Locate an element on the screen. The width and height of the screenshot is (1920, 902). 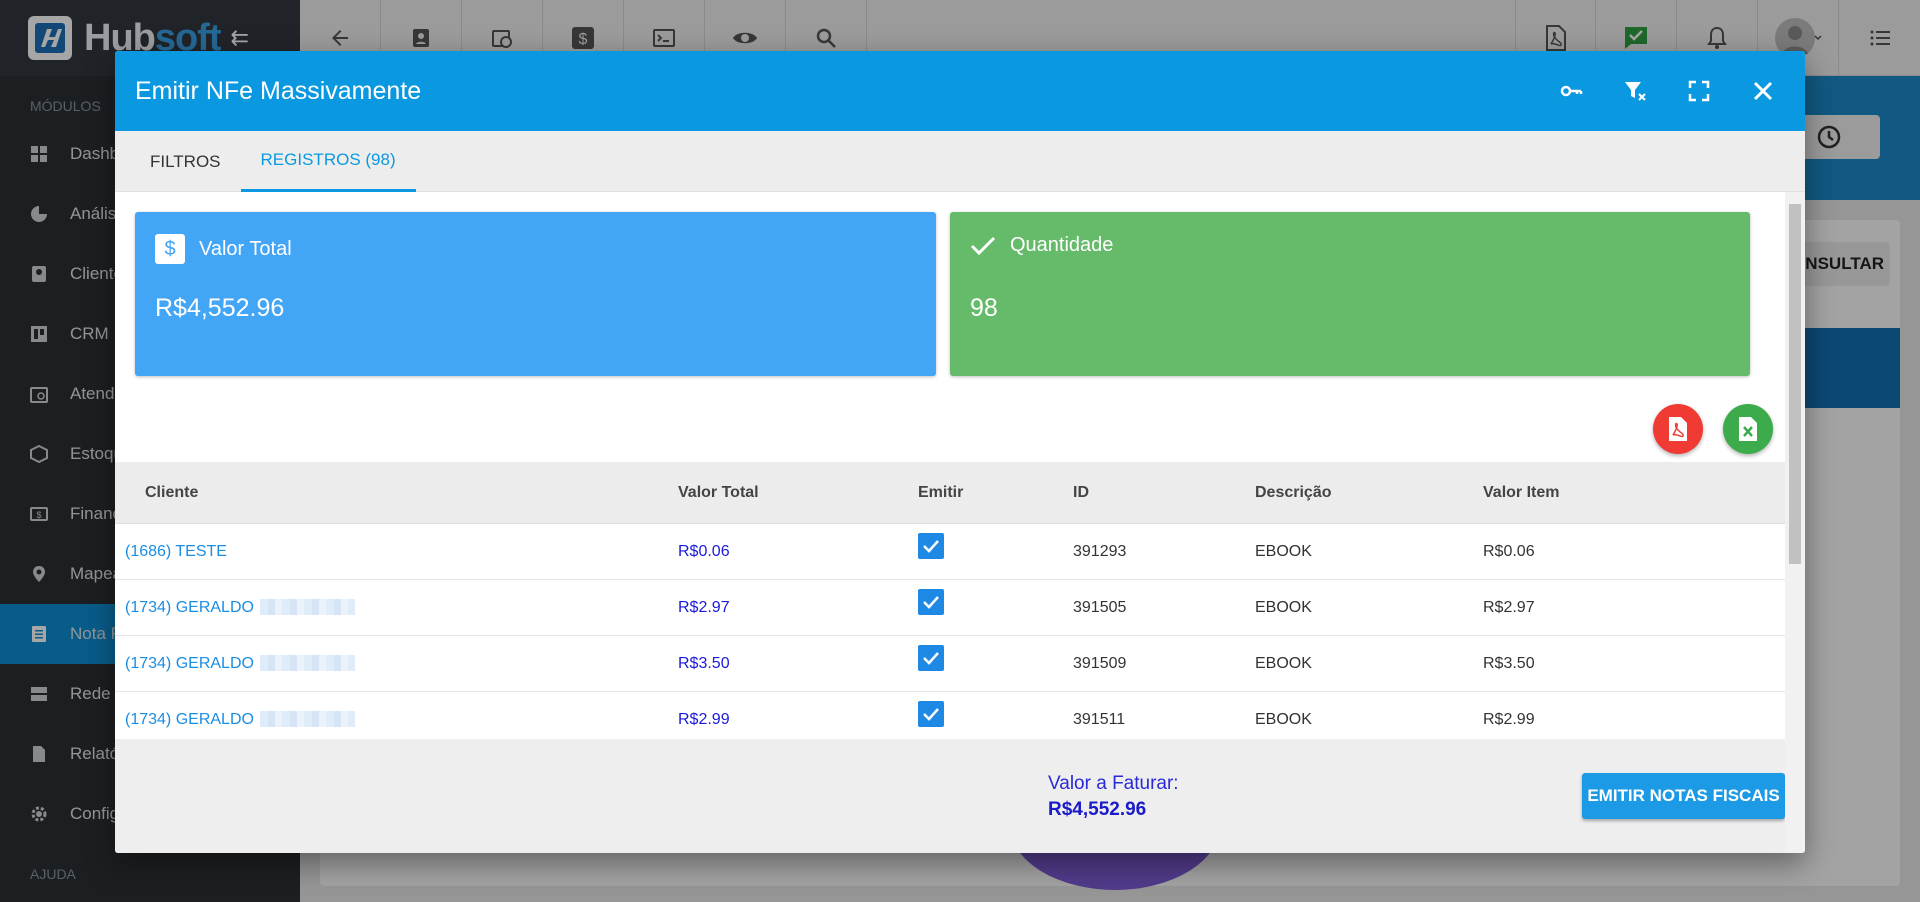
header-descricao: Descrição is located at coordinates (1369, 493).